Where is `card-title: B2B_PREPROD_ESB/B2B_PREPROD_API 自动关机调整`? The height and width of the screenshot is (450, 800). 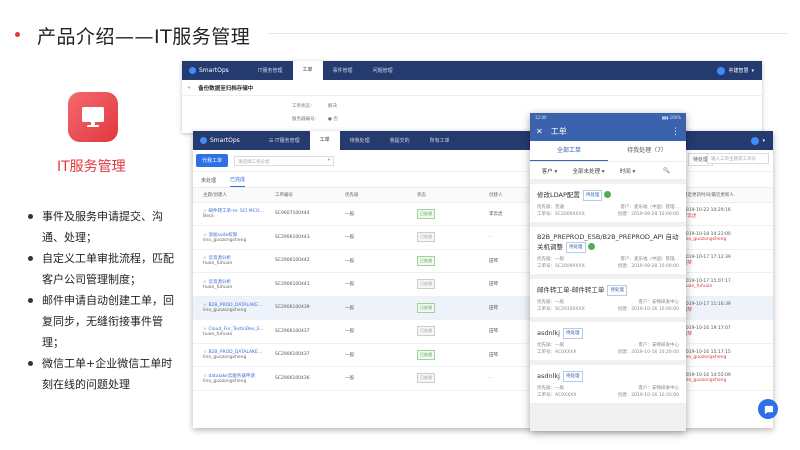
card-title: B2B_PREPROD_ESB/B2B_PREPROD_API 自动关机调整 is located at coordinates (608, 242).